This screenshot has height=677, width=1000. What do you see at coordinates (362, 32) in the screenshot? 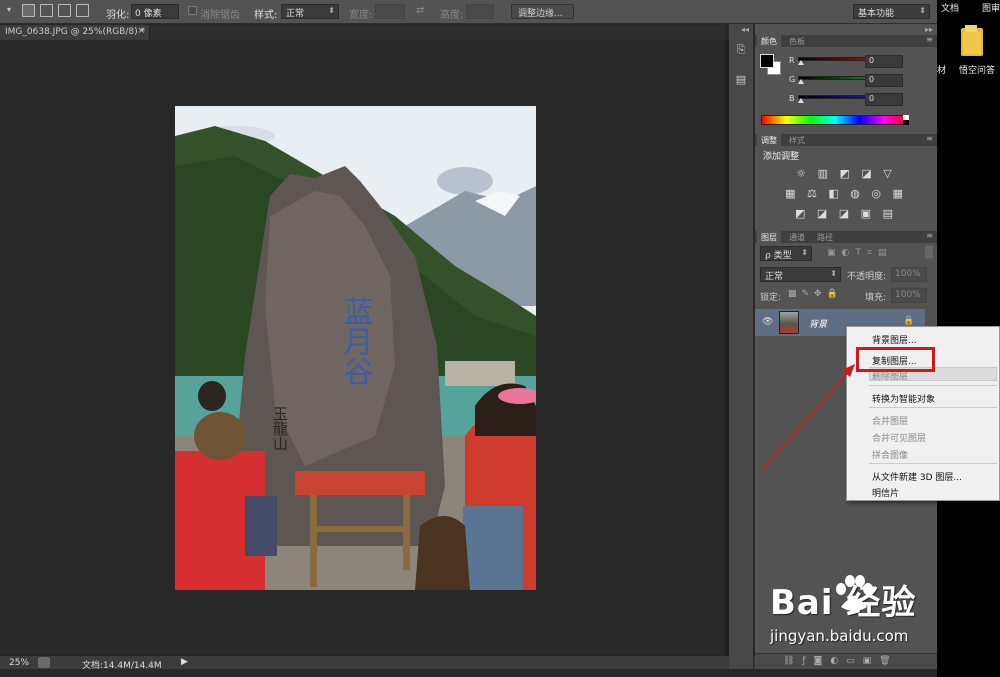
I see `document-tab-bar: IMG_0638.JPG @ 25%(RGB/8) * ×` at bounding box center [362, 32].